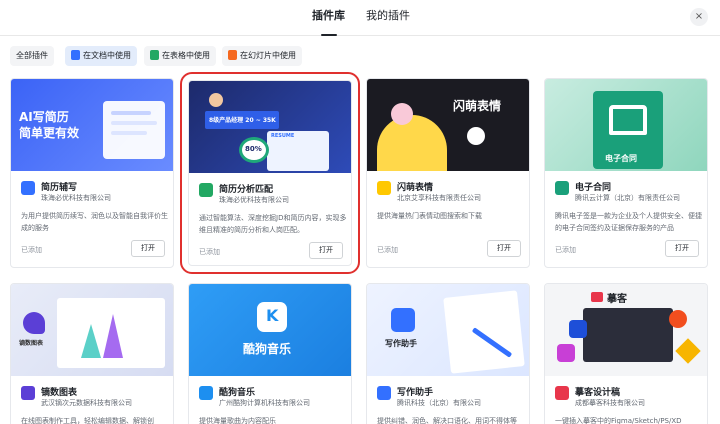 Image resolution: width=720 pixels, height=424 pixels. Describe the element at coordinates (678, 319) in the screenshot. I see `figma-badge` at that location.